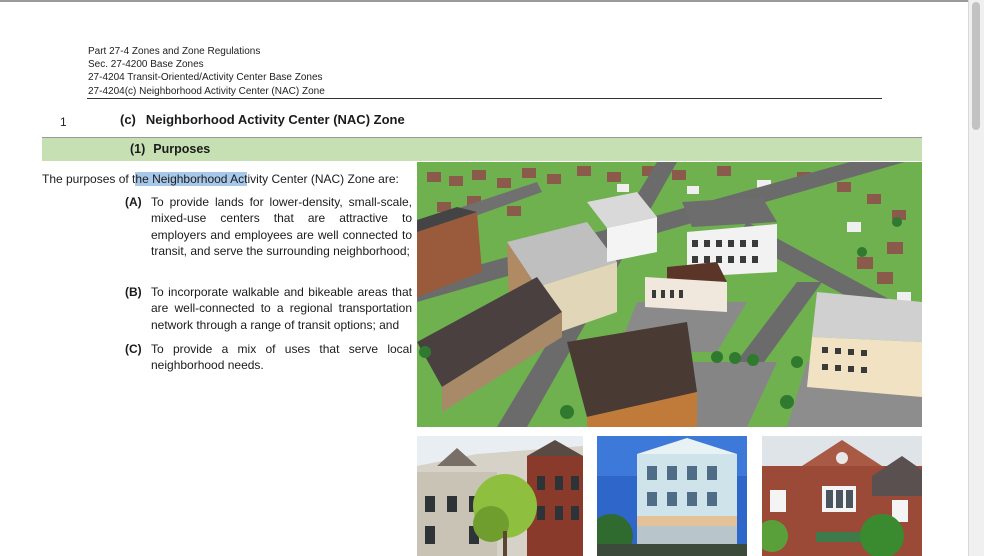 The width and height of the screenshot is (984, 556). Describe the element at coordinates (63, 122) in the screenshot. I see `line-number: 1` at that location.